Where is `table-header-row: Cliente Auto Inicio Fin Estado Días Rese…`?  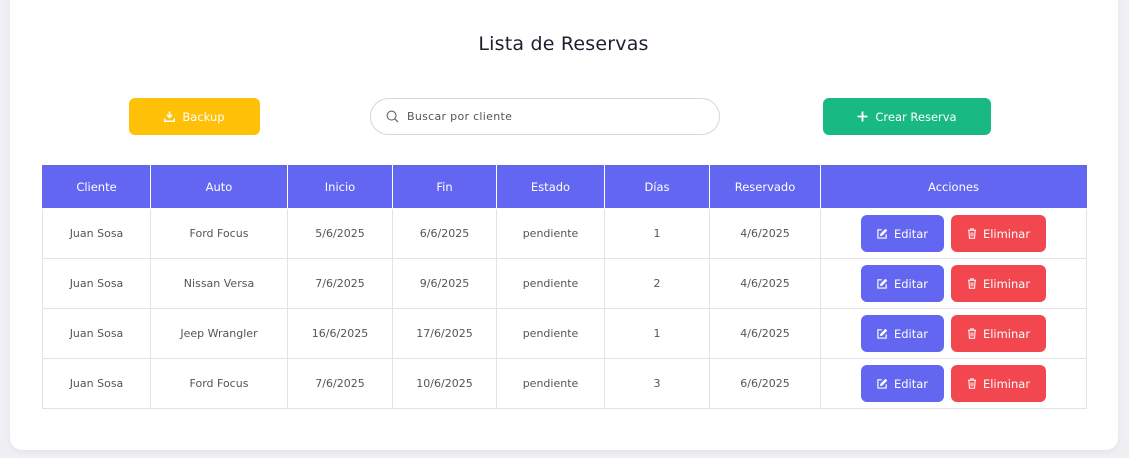 table-header-row: Cliente Auto Inicio Fin Estado Días Rese… is located at coordinates (564, 187).